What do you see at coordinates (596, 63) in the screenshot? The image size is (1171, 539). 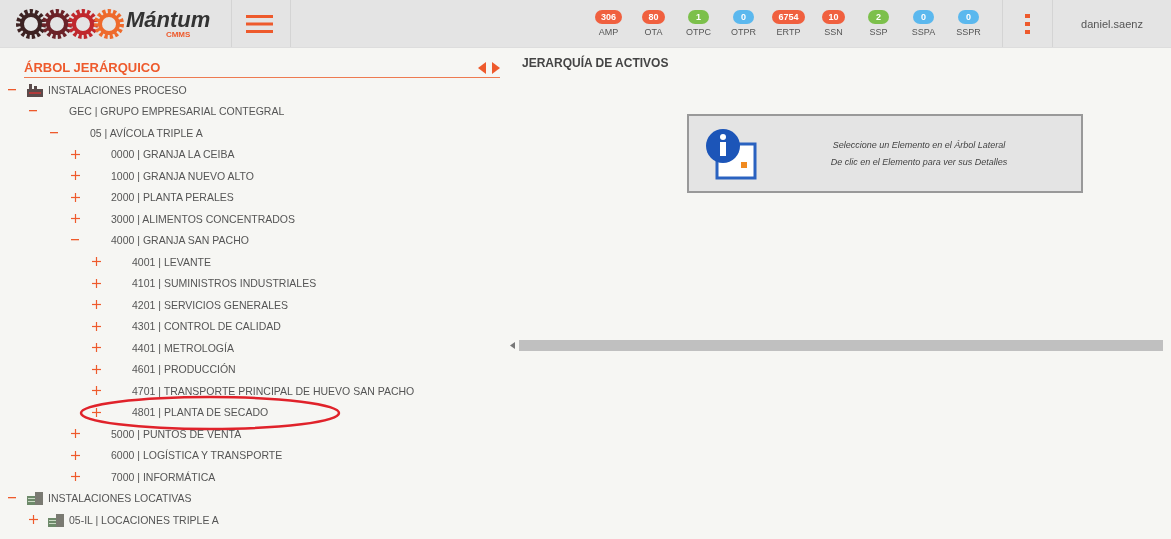 I see `section-title: JERARQUÍA DE ACTIVOS` at bounding box center [596, 63].